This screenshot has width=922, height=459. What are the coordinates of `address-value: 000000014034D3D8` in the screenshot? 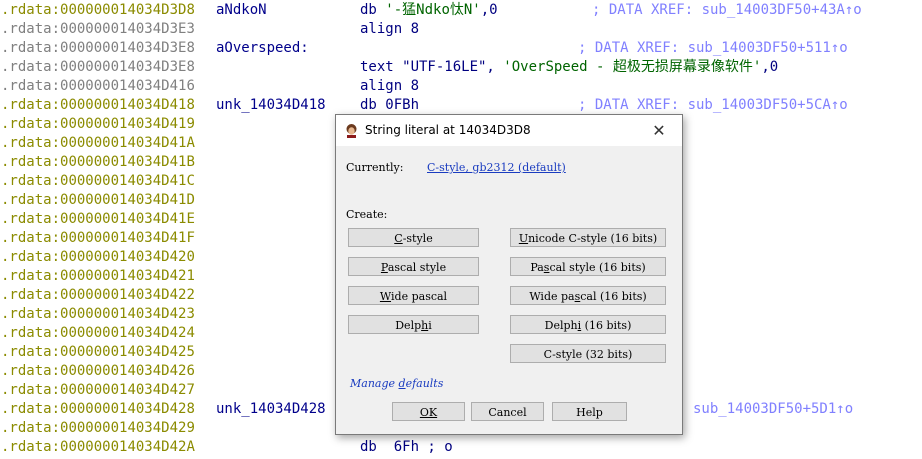 It's located at (127, 10).